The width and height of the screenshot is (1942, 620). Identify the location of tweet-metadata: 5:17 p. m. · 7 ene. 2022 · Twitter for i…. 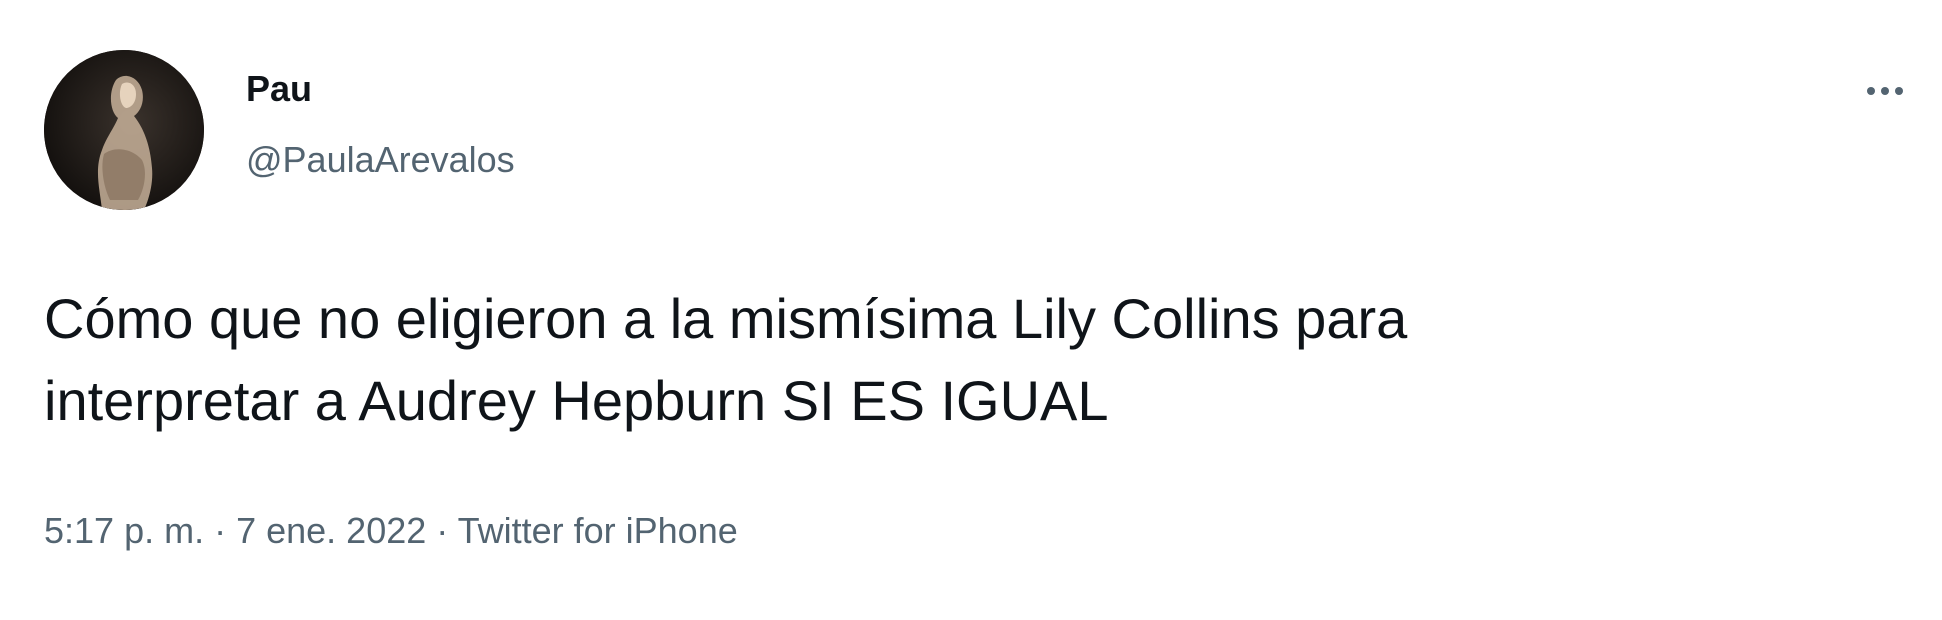
(391, 531).